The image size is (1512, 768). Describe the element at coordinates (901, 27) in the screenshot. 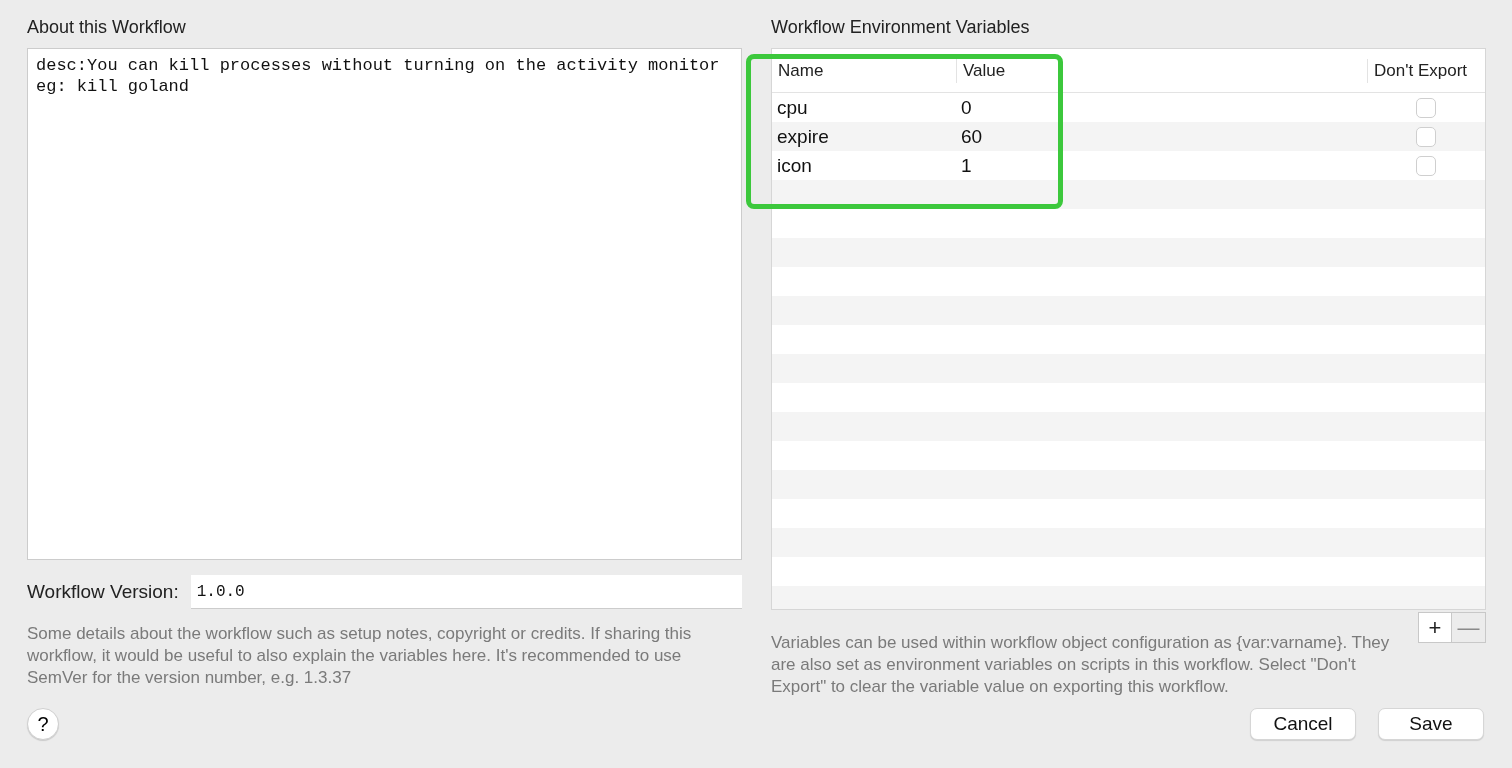

I see `section-title: Workflow Environment Variables` at that location.